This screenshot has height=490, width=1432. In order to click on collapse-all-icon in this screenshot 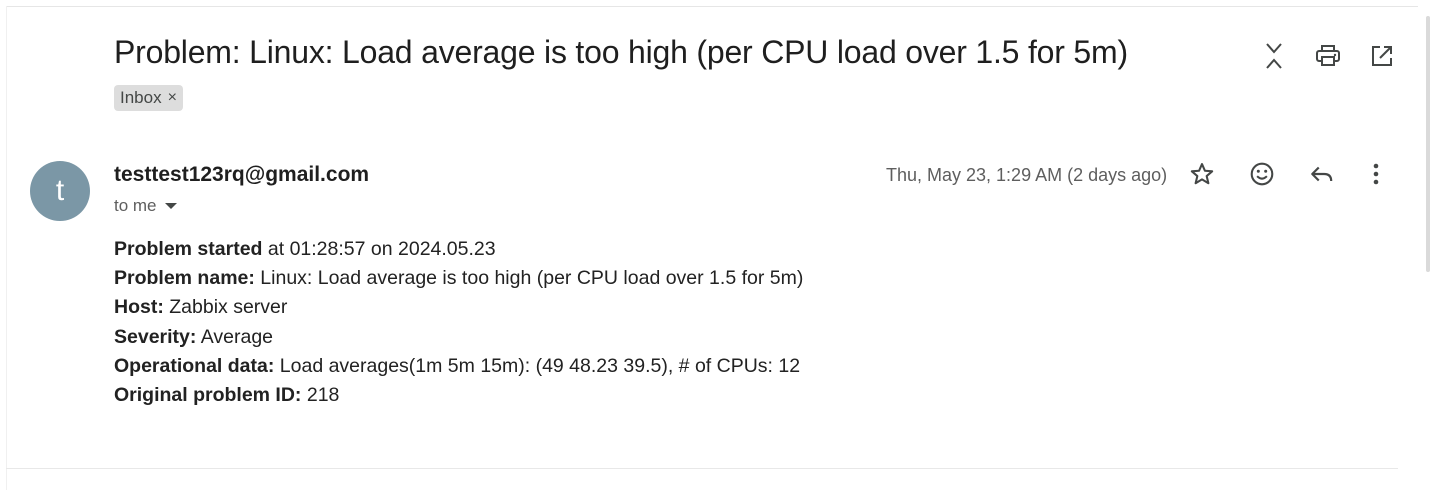, I will do `click(1274, 56)`.